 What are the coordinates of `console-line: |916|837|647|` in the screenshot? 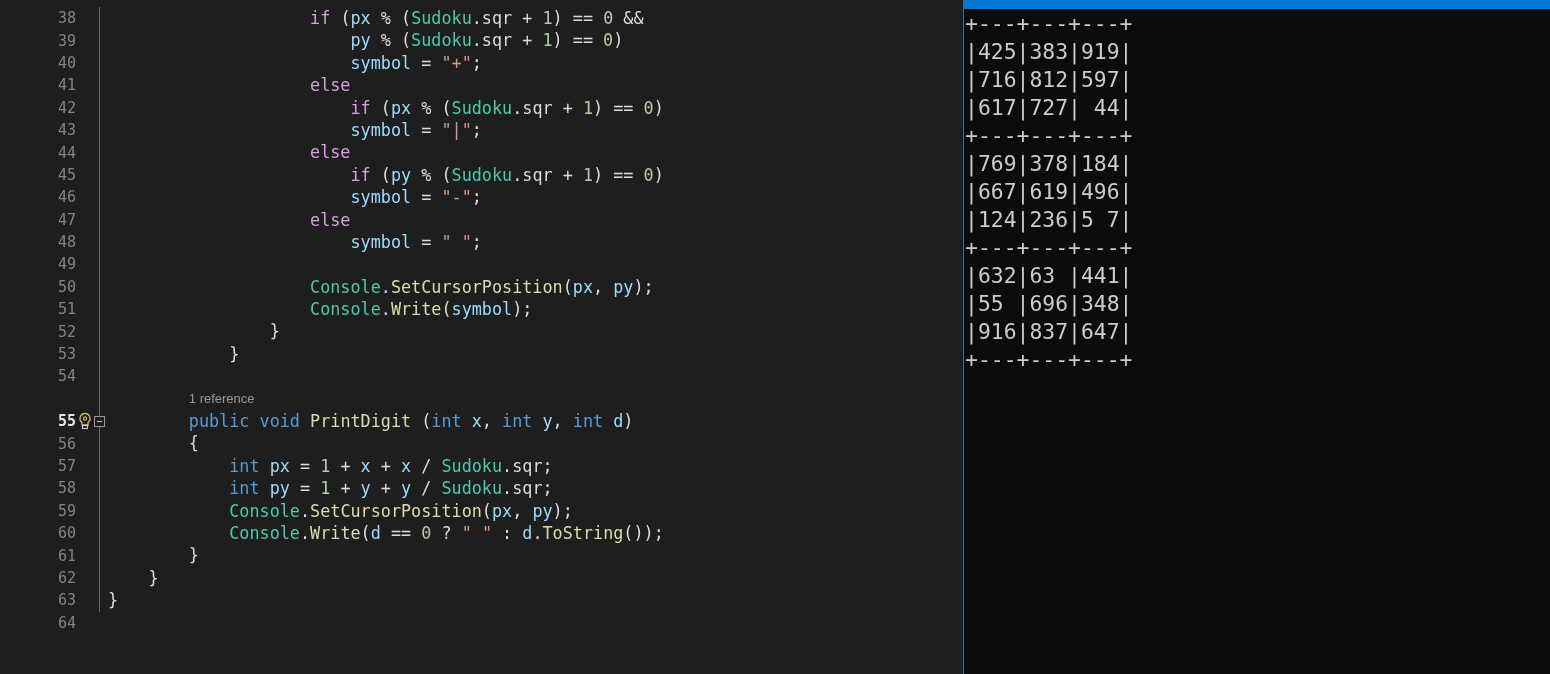 It's located at (1049, 332).